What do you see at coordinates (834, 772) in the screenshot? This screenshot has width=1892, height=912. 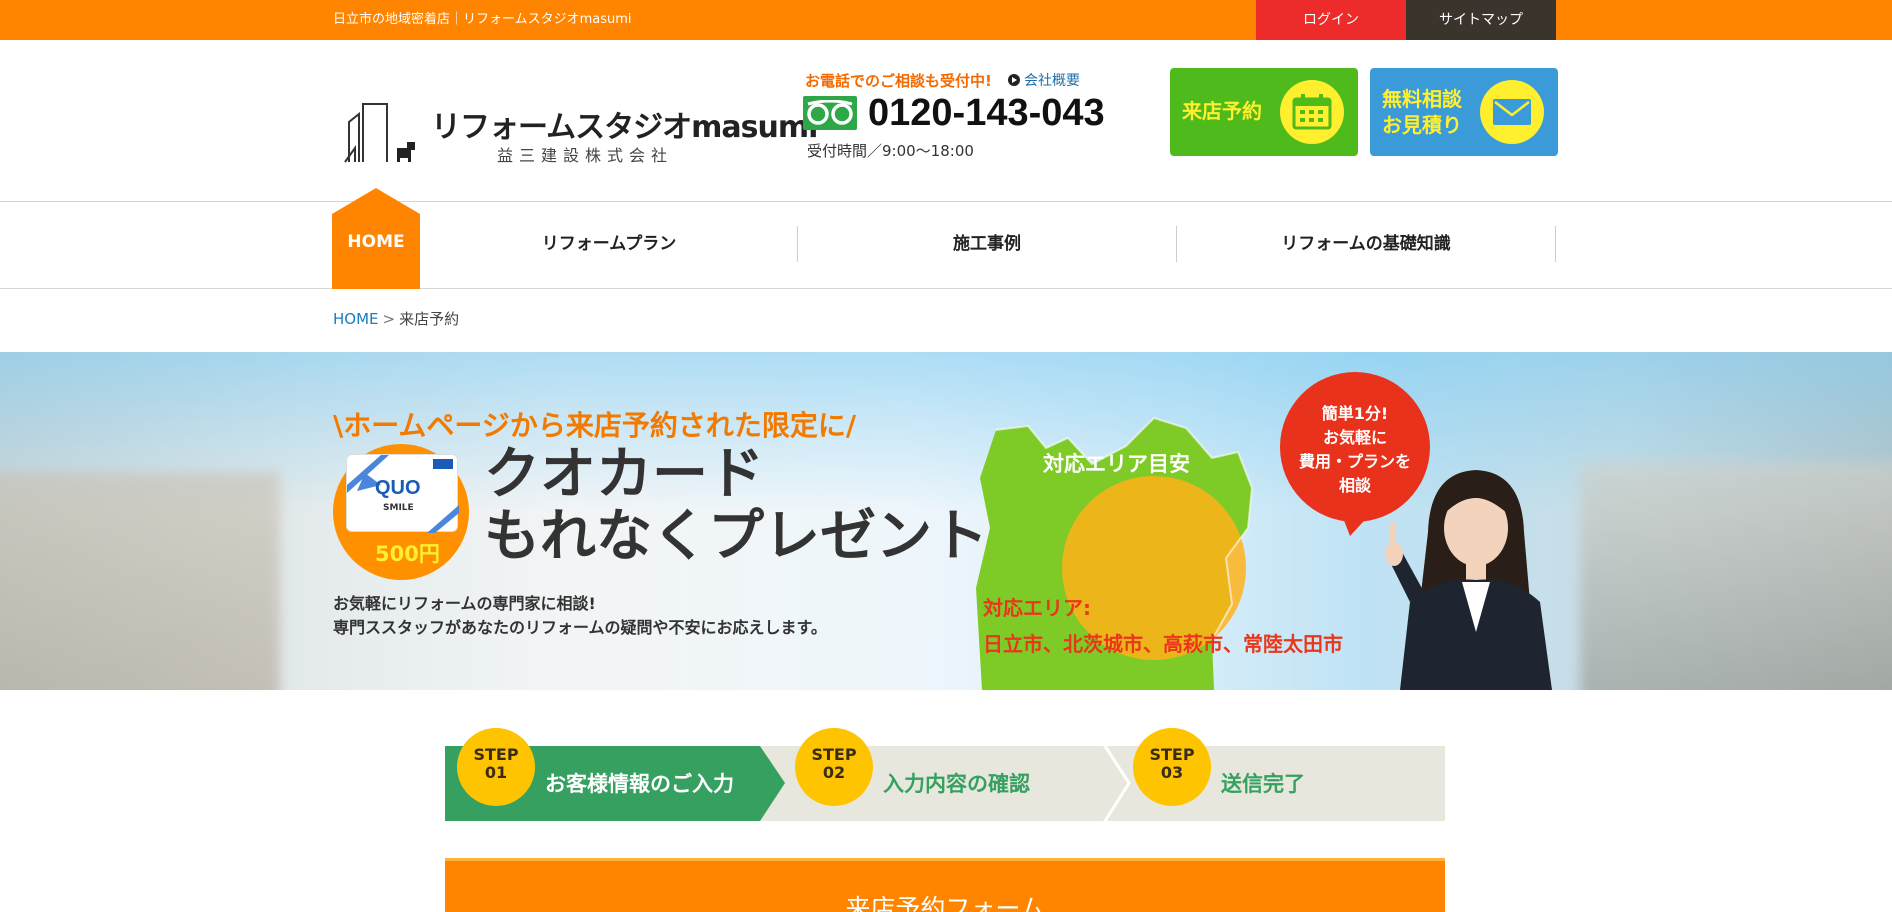 I see `step-2-number: 02` at bounding box center [834, 772].